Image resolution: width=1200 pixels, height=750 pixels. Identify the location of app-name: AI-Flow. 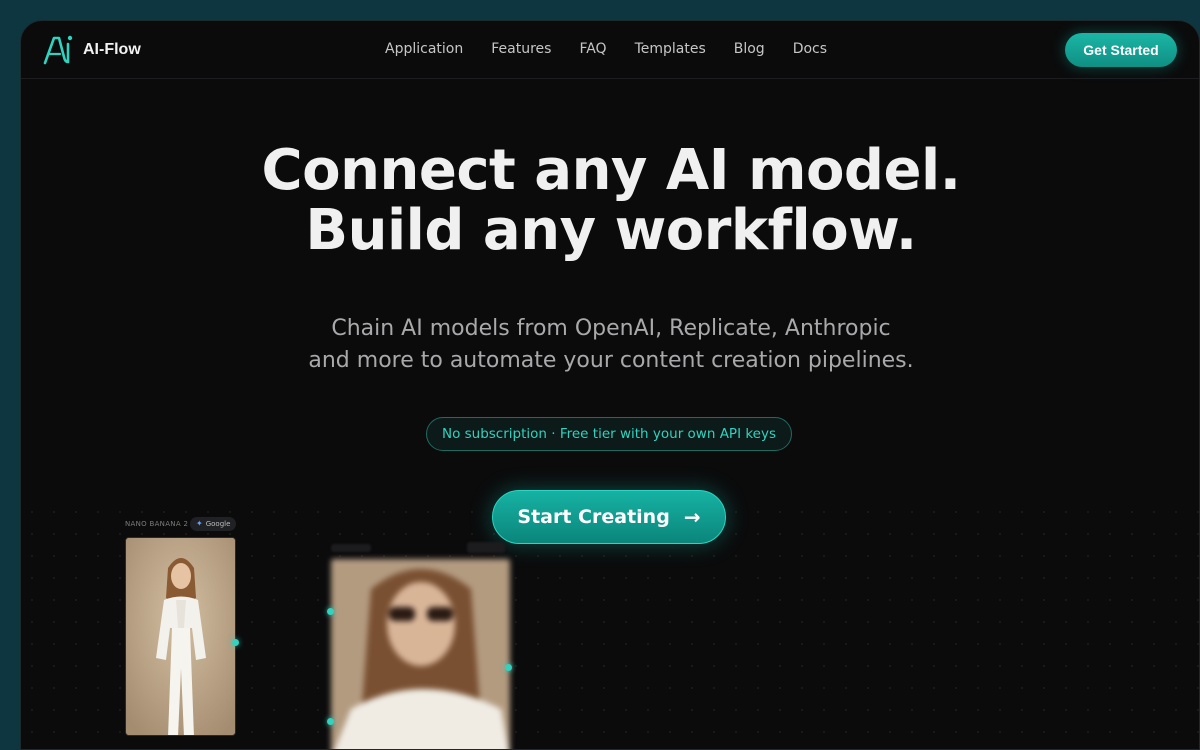
(112, 49).